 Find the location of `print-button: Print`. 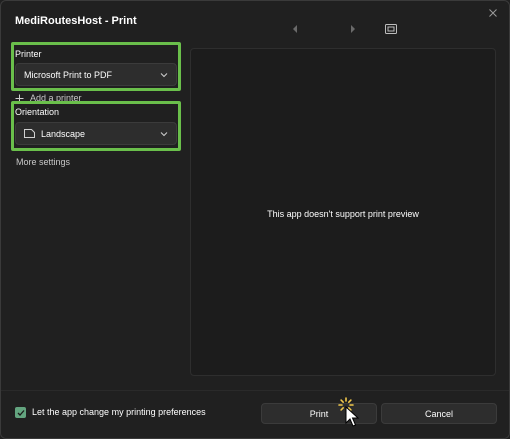

print-button: Print is located at coordinates (319, 413).